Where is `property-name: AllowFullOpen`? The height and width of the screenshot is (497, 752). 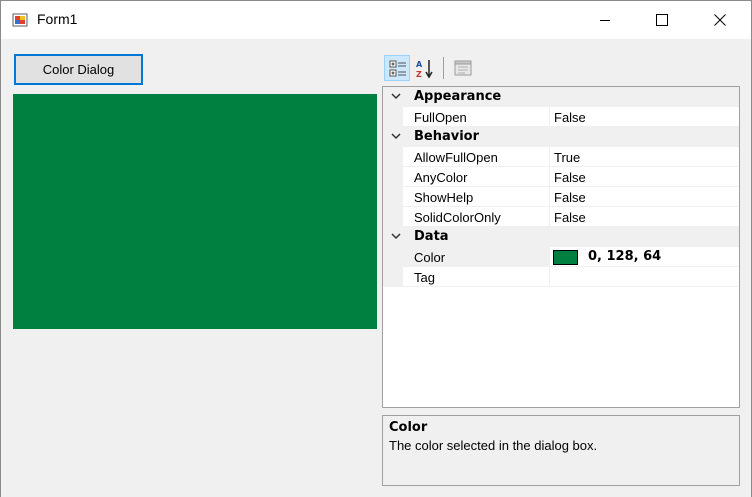
property-name: AllowFullOpen is located at coordinates (456, 157).